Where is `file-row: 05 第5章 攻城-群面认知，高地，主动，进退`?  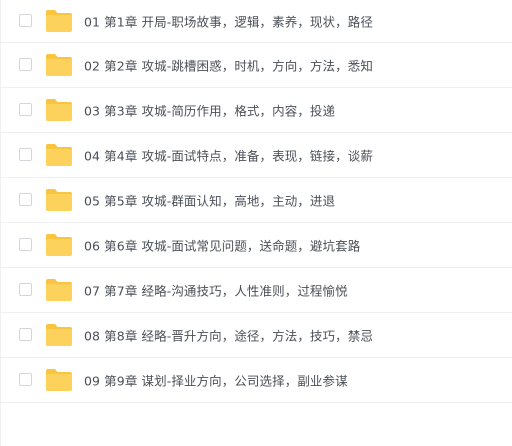 file-row: 05 第5章 攻城-群面认知，高地，主动，进退 is located at coordinates (256, 200).